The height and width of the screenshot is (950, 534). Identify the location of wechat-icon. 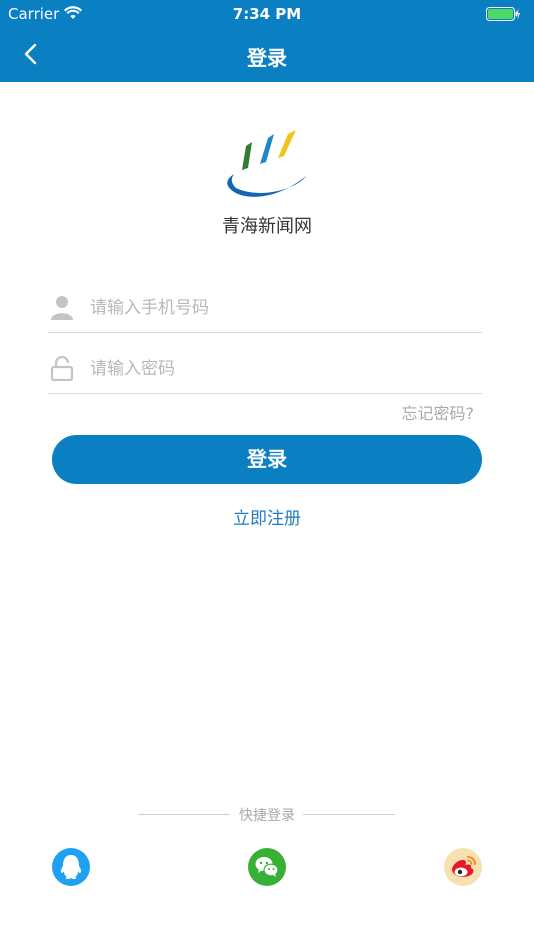
(267, 867).